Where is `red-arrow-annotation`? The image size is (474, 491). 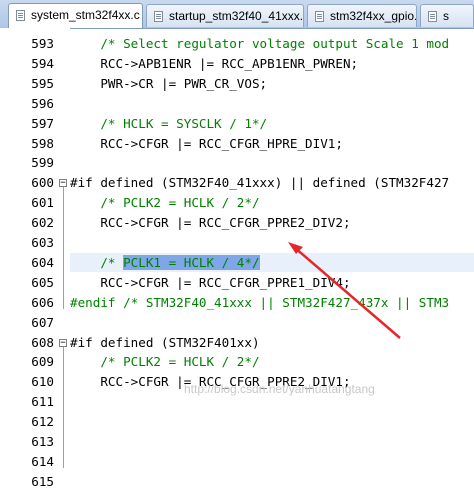 red-arrow-annotation is located at coordinates (344, 290).